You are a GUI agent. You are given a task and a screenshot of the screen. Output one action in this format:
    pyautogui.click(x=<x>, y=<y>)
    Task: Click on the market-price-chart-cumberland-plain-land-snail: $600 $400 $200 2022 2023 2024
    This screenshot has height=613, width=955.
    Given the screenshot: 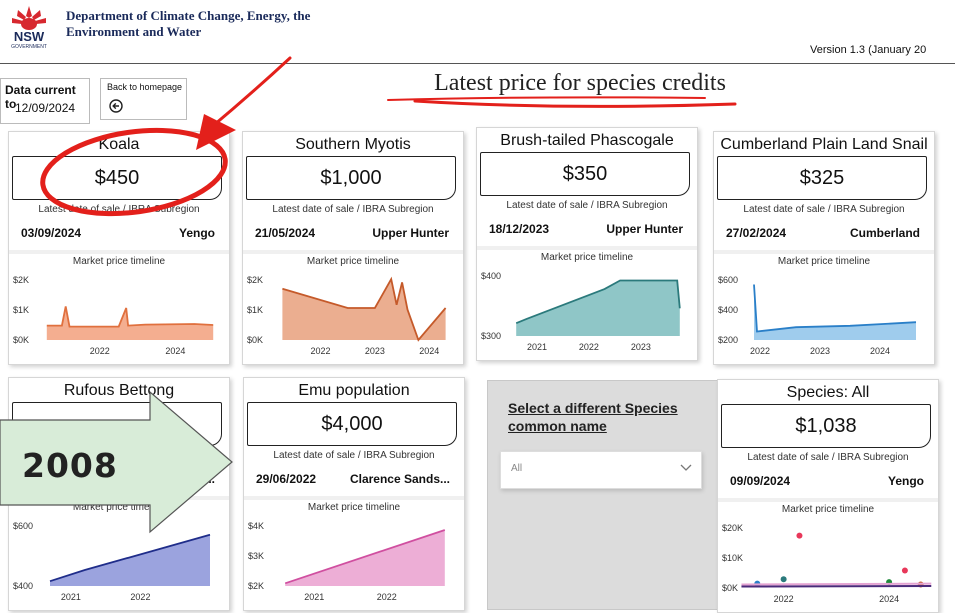 What is the action you would take?
    pyautogui.click(x=817, y=315)
    